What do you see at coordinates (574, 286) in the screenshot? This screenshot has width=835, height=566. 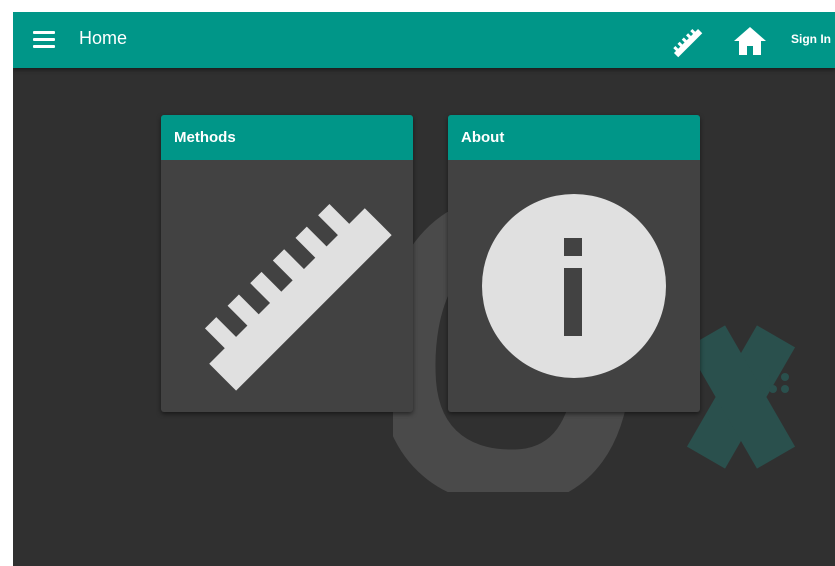 I see `info-icon` at bounding box center [574, 286].